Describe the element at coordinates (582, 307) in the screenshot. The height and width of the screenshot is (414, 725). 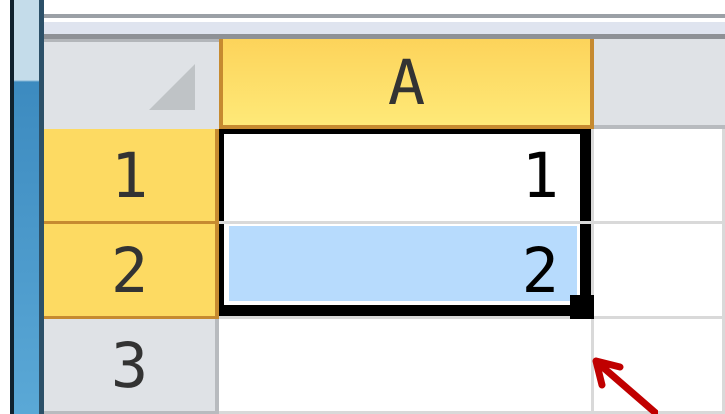
I see `fill-handle` at that location.